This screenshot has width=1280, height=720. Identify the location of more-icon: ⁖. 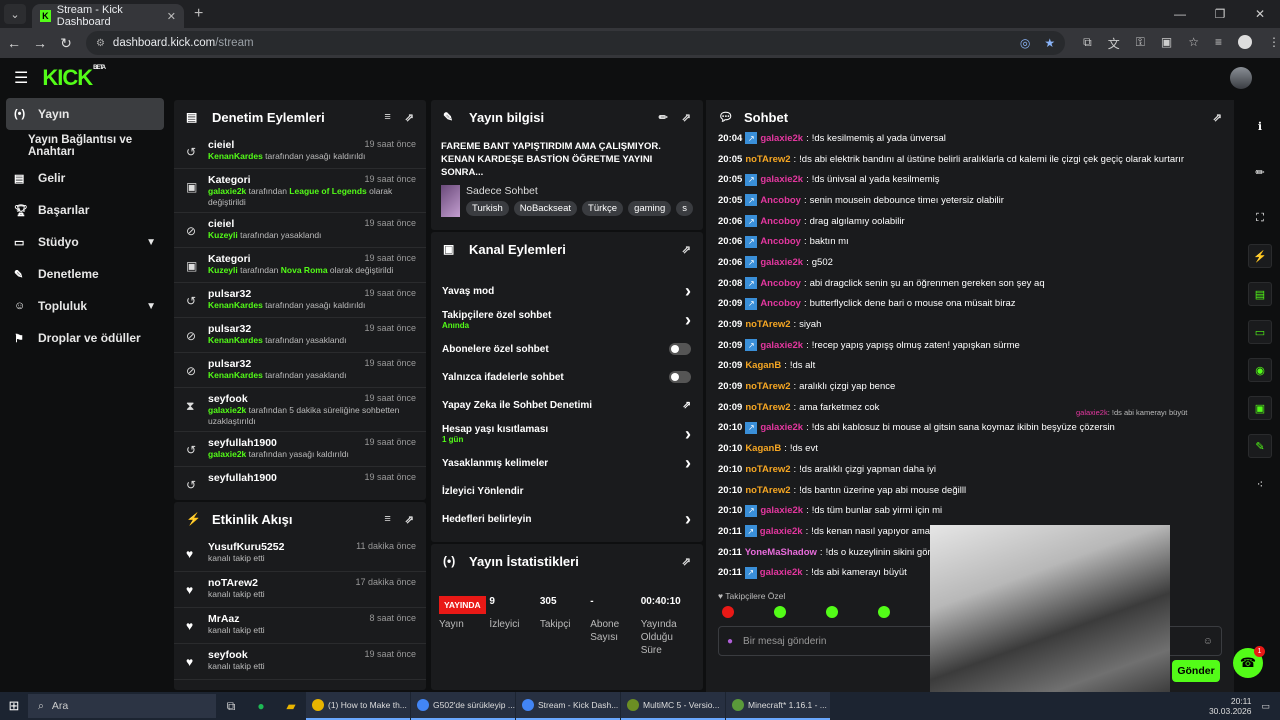
(1260, 484).